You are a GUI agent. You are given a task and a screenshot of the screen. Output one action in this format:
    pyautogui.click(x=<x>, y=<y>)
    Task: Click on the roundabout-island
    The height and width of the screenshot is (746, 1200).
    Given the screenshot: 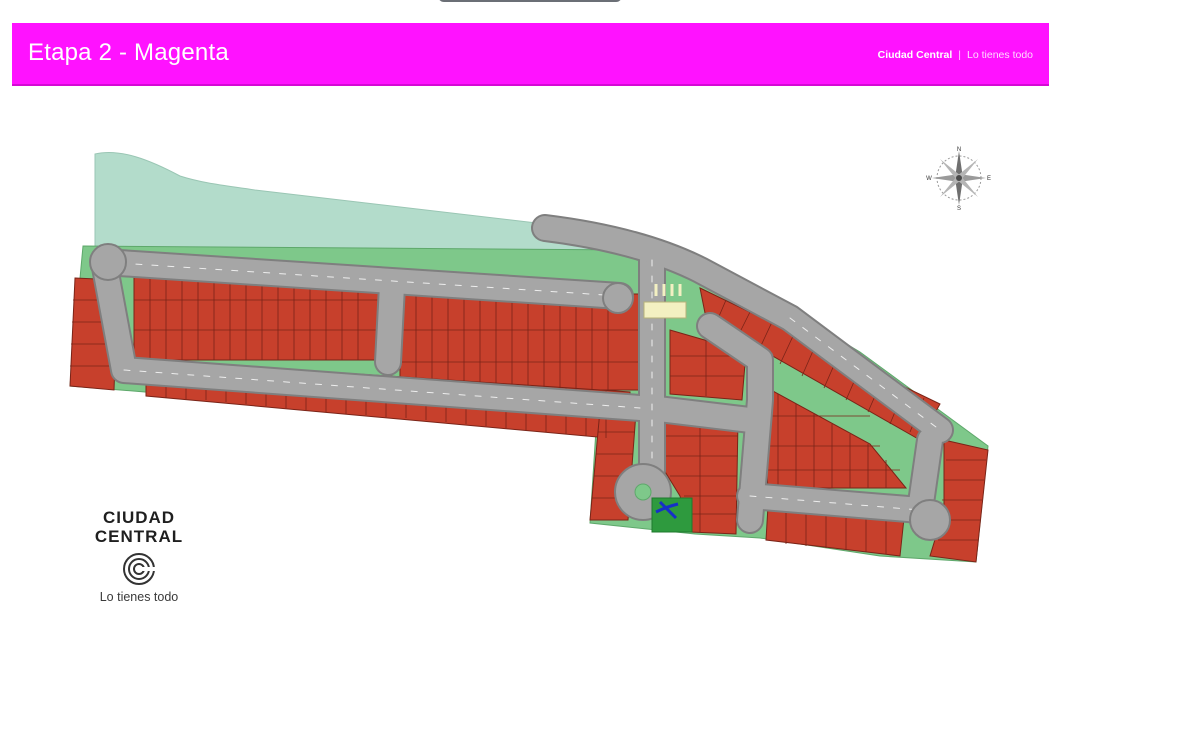 What is the action you would take?
    pyautogui.click(x=643, y=492)
    